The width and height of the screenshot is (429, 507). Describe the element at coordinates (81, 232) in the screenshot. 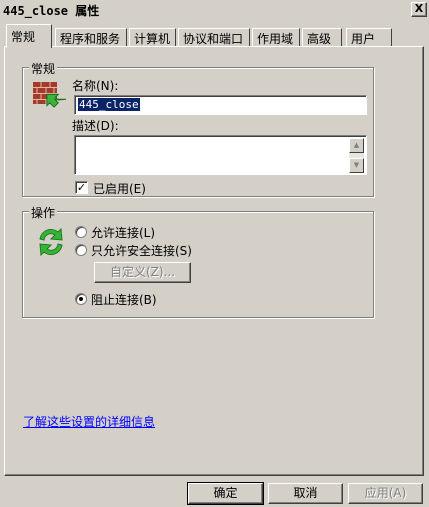

I see `allow-connection-radio` at that location.